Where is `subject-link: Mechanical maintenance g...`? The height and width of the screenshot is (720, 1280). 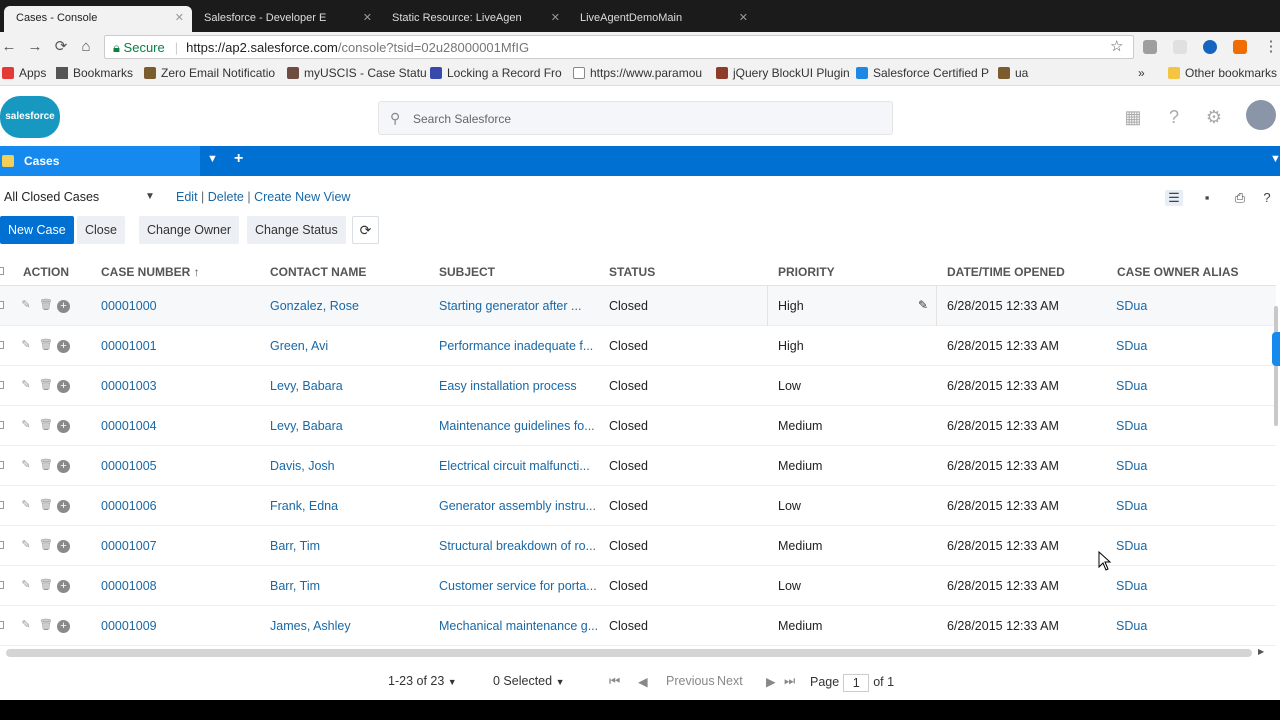
subject-link: Mechanical maintenance g... is located at coordinates (518, 626).